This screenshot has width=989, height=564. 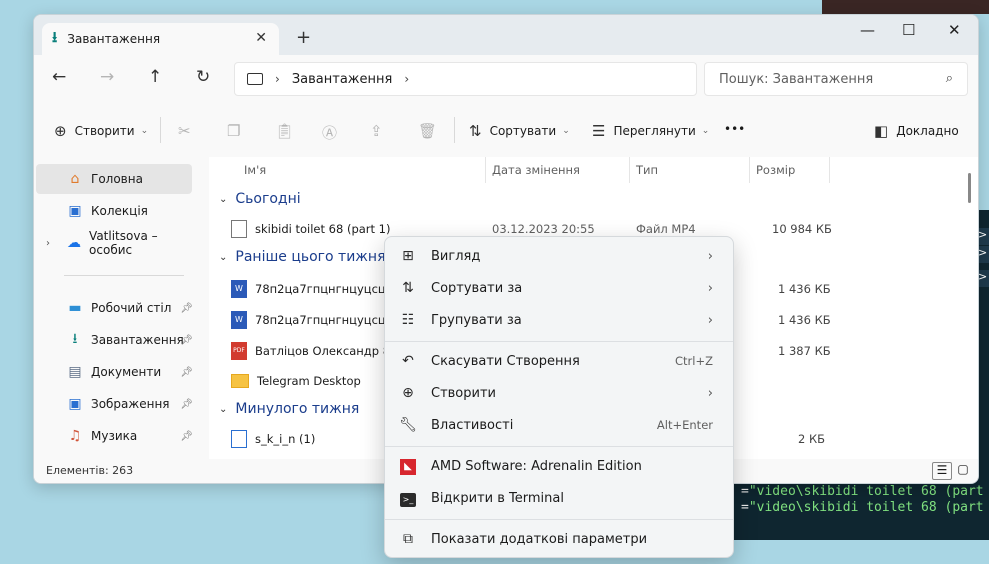 What do you see at coordinates (647, 170) in the screenshot?
I see `column-header-type: Тип` at bounding box center [647, 170].